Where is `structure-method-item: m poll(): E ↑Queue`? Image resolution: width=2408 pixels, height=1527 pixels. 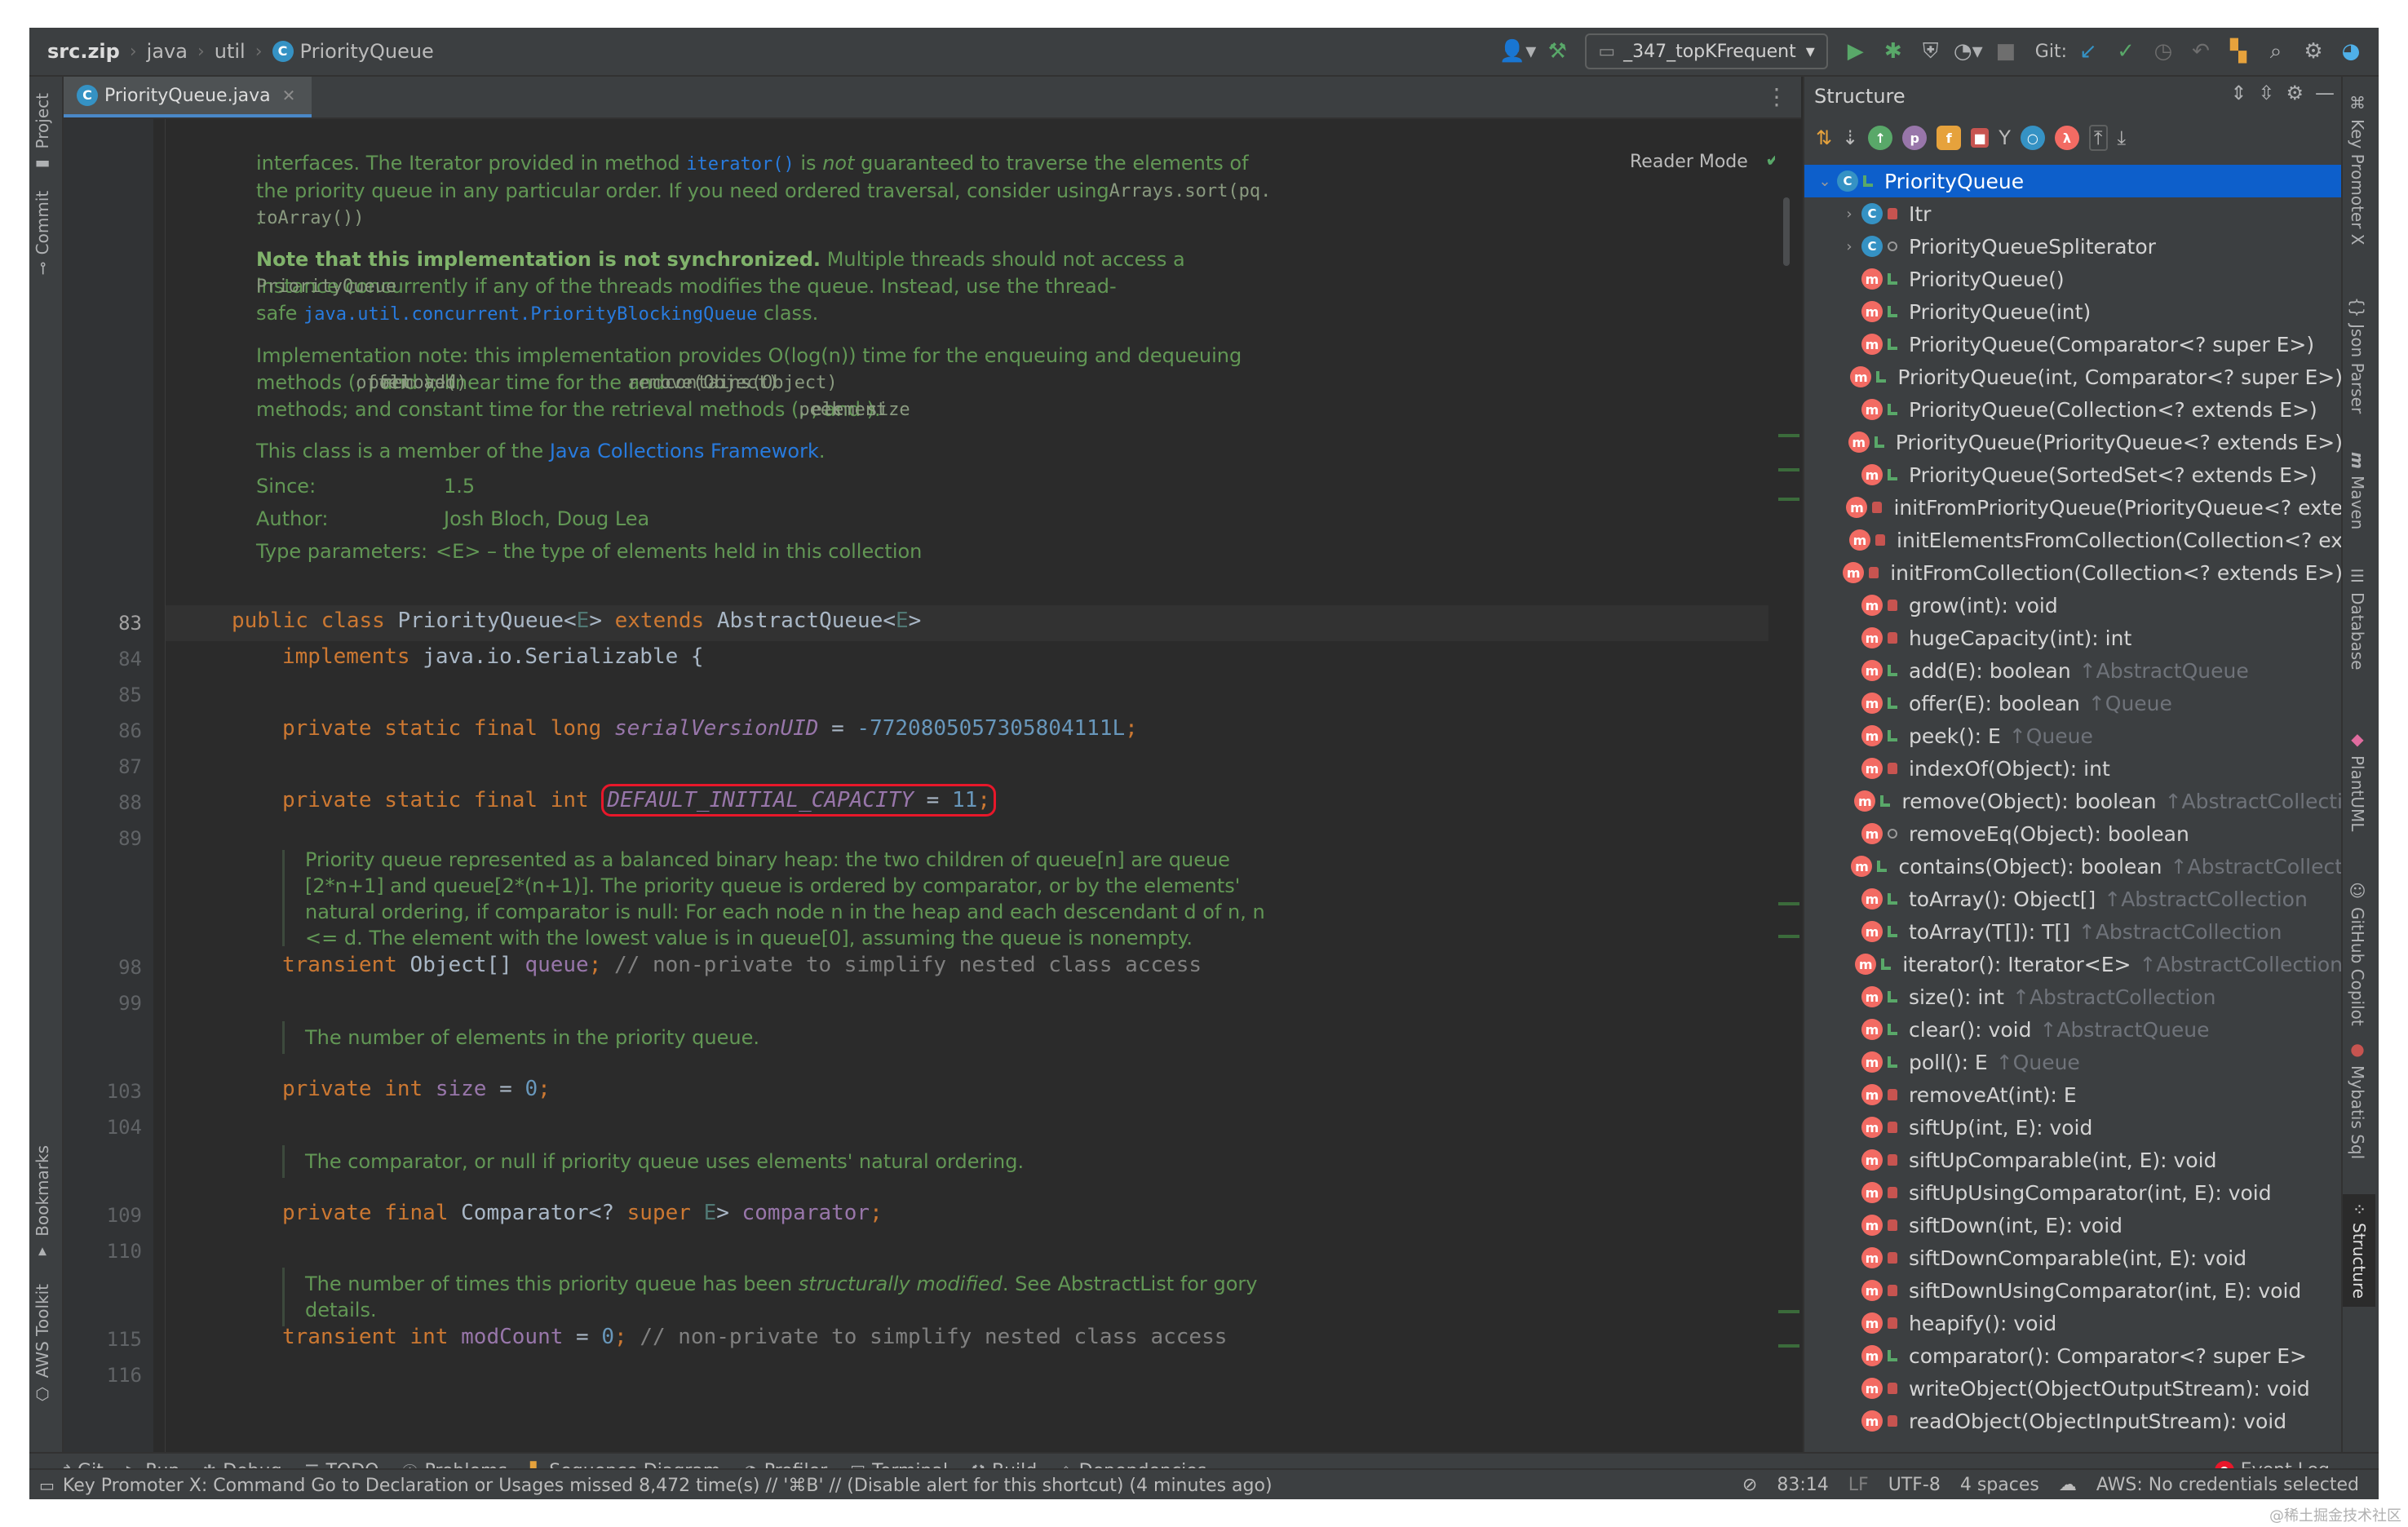
structure-method-item: m poll(): E ↑Queue is located at coordinates (2073, 1062).